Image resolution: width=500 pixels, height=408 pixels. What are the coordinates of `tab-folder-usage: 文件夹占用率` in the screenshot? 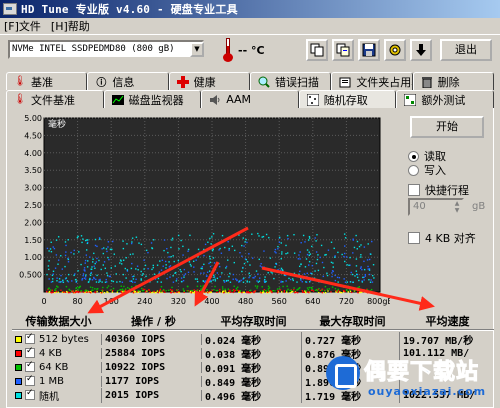 It's located at (372, 81).